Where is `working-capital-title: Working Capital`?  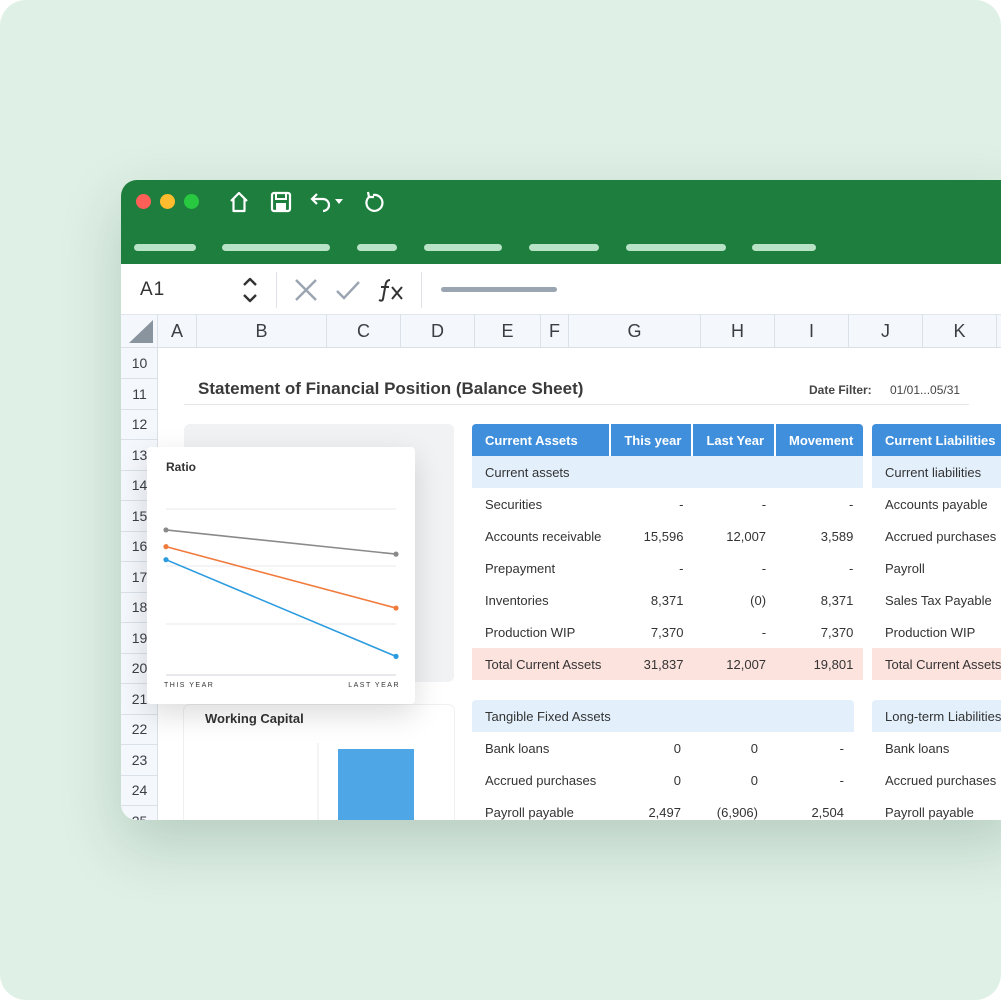 working-capital-title: Working Capital is located at coordinates (254, 718).